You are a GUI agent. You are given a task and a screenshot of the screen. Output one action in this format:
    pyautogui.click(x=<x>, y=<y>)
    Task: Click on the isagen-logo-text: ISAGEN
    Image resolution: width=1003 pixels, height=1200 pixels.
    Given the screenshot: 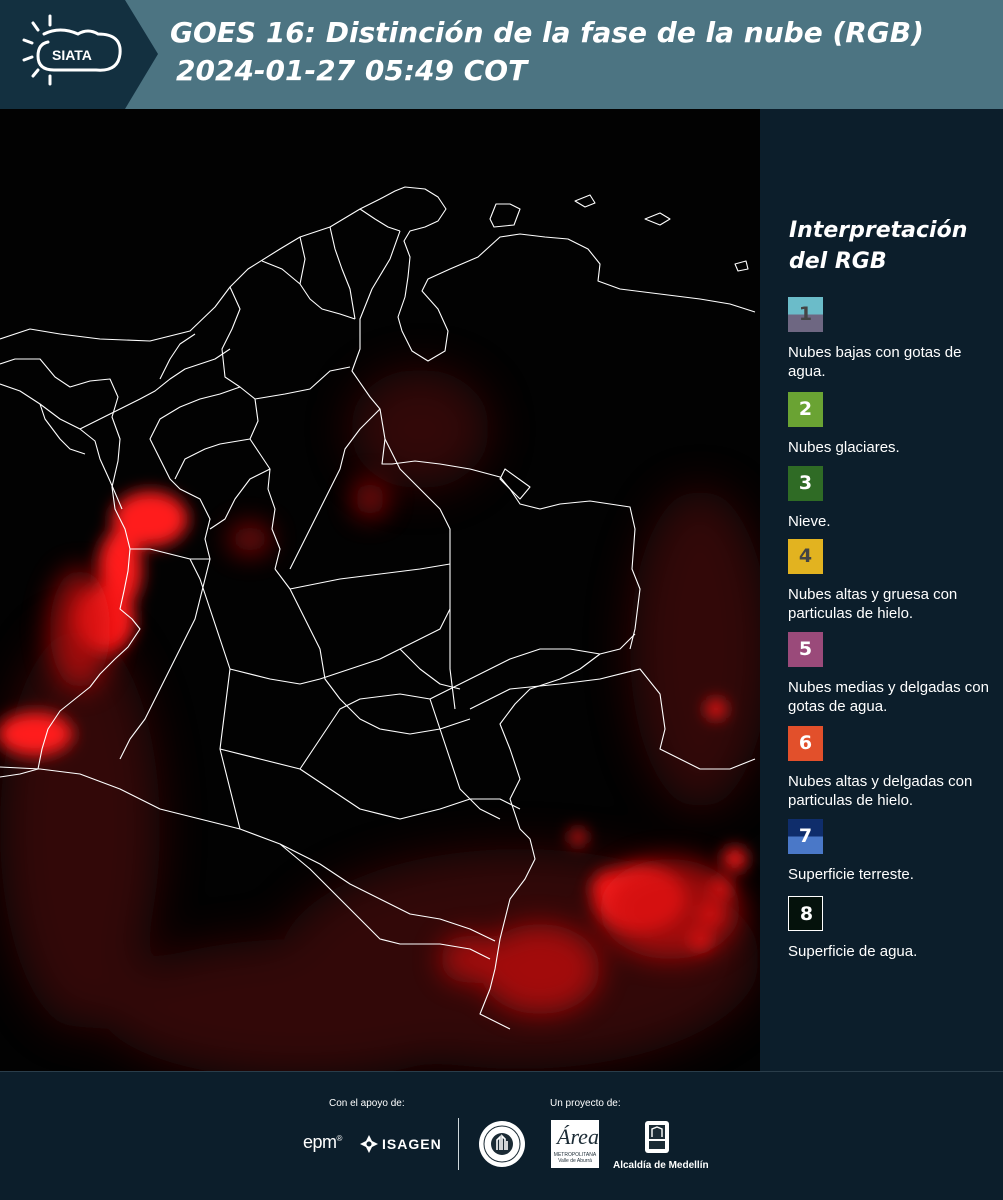 What is the action you would take?
    pyautogui.click(x=412, y=1144)
    